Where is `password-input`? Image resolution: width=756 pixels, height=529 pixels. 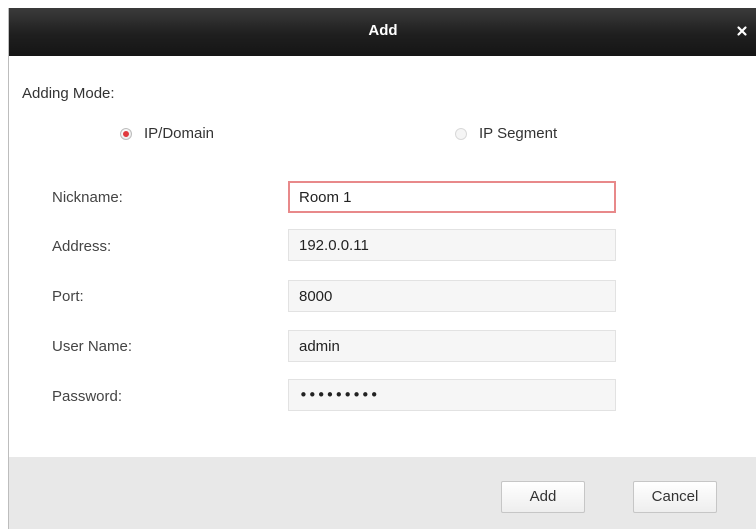
password-input is located at coordinates (452, 395).